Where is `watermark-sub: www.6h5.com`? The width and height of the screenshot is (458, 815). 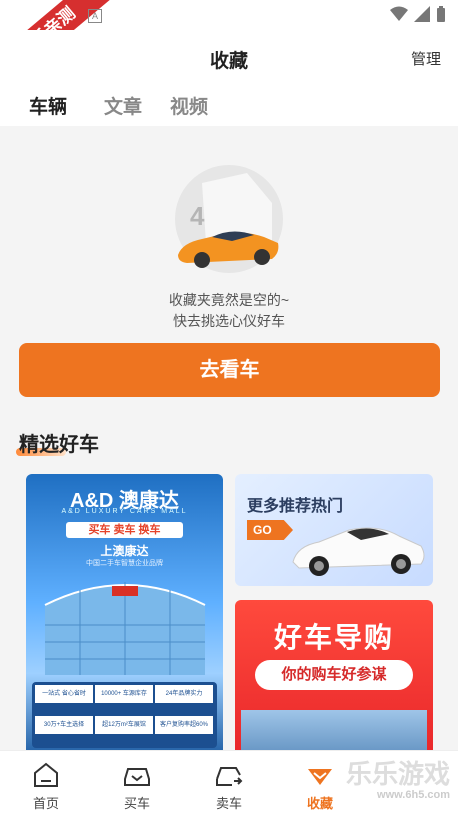 watermark-sub: www.6h5.com is located at coordinates (413, 795).